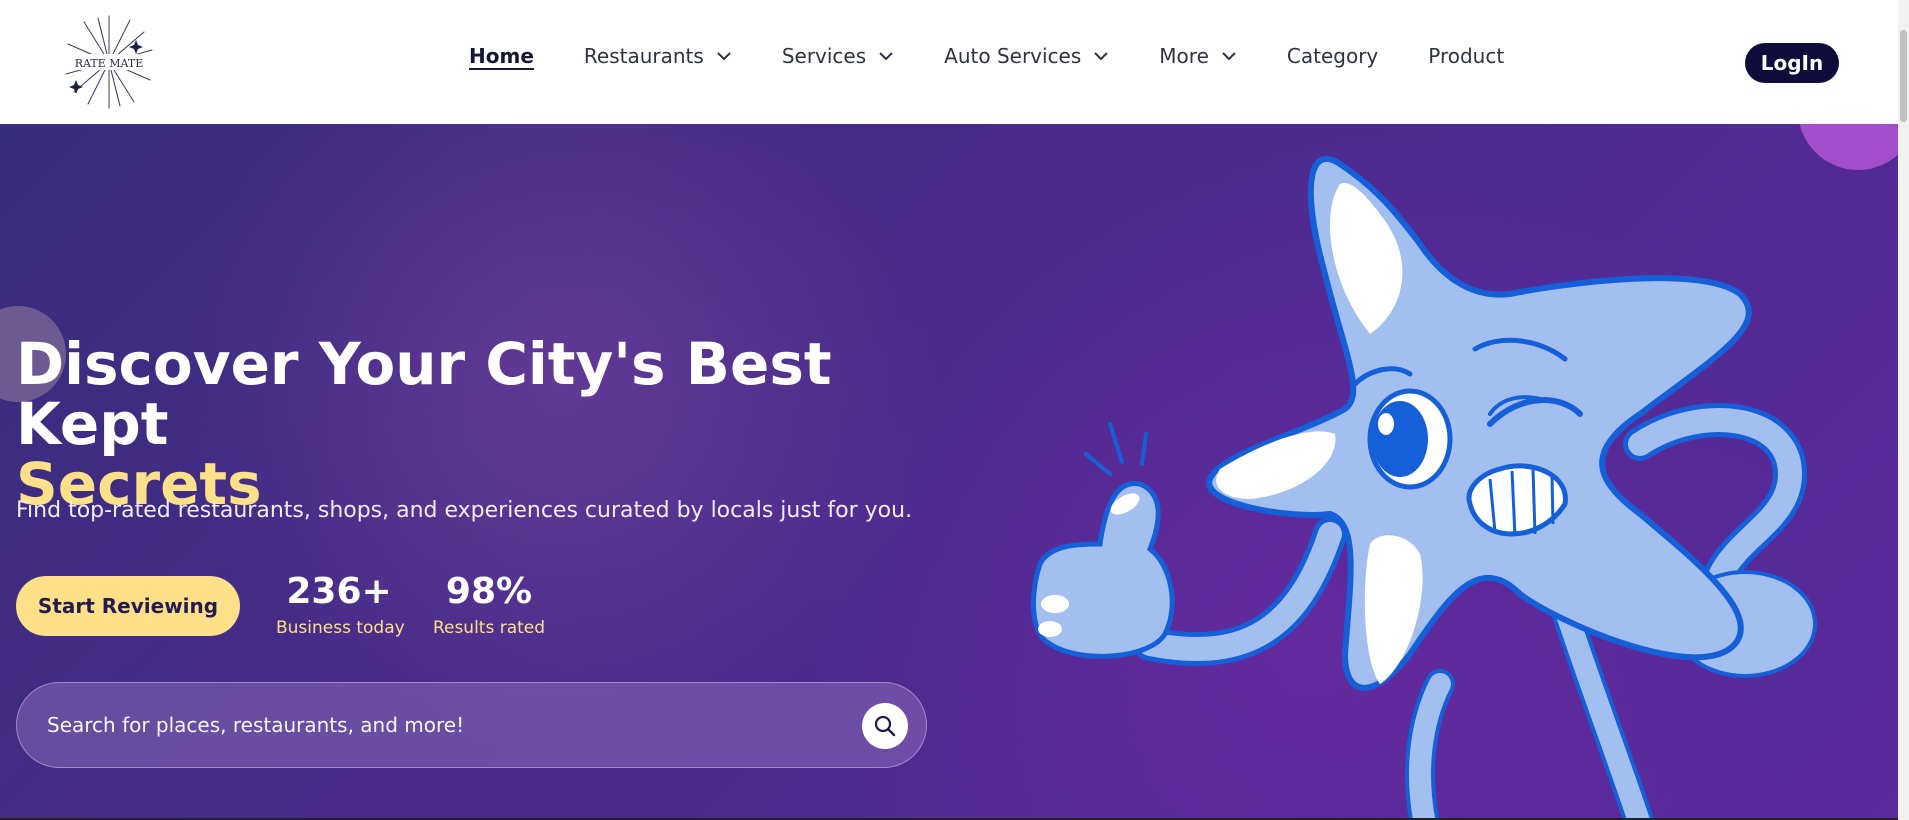 The width and height of the screenshot is (1909, 820). I want to click on nav-item-label: Home, so click(501, 56).